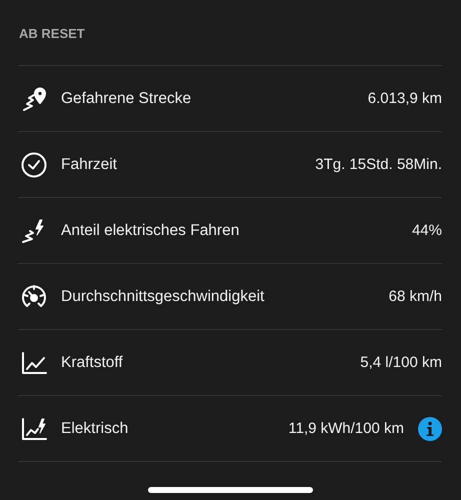 The width and height of the screenshot is (461, 500). What do you see at coordinates (378, 164) in the screenshot?
I see `row-value: 3Tg. 15Std. 58Min.` at bounding box center [378, 164].